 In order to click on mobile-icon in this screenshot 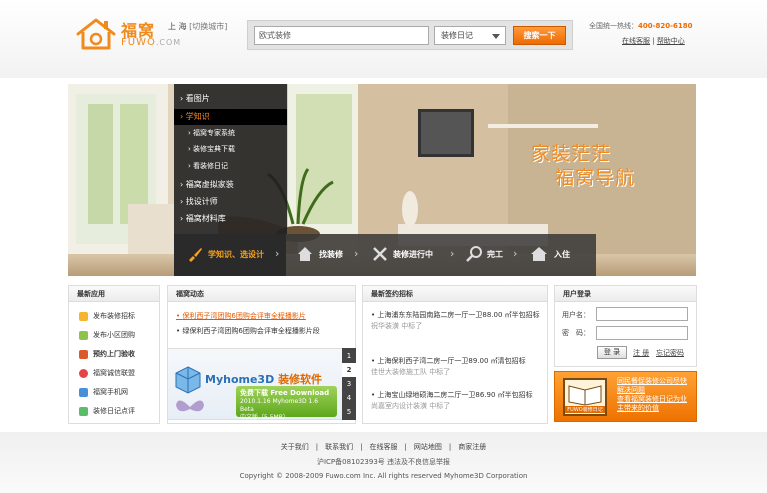, I will do `click(83, 392)`.